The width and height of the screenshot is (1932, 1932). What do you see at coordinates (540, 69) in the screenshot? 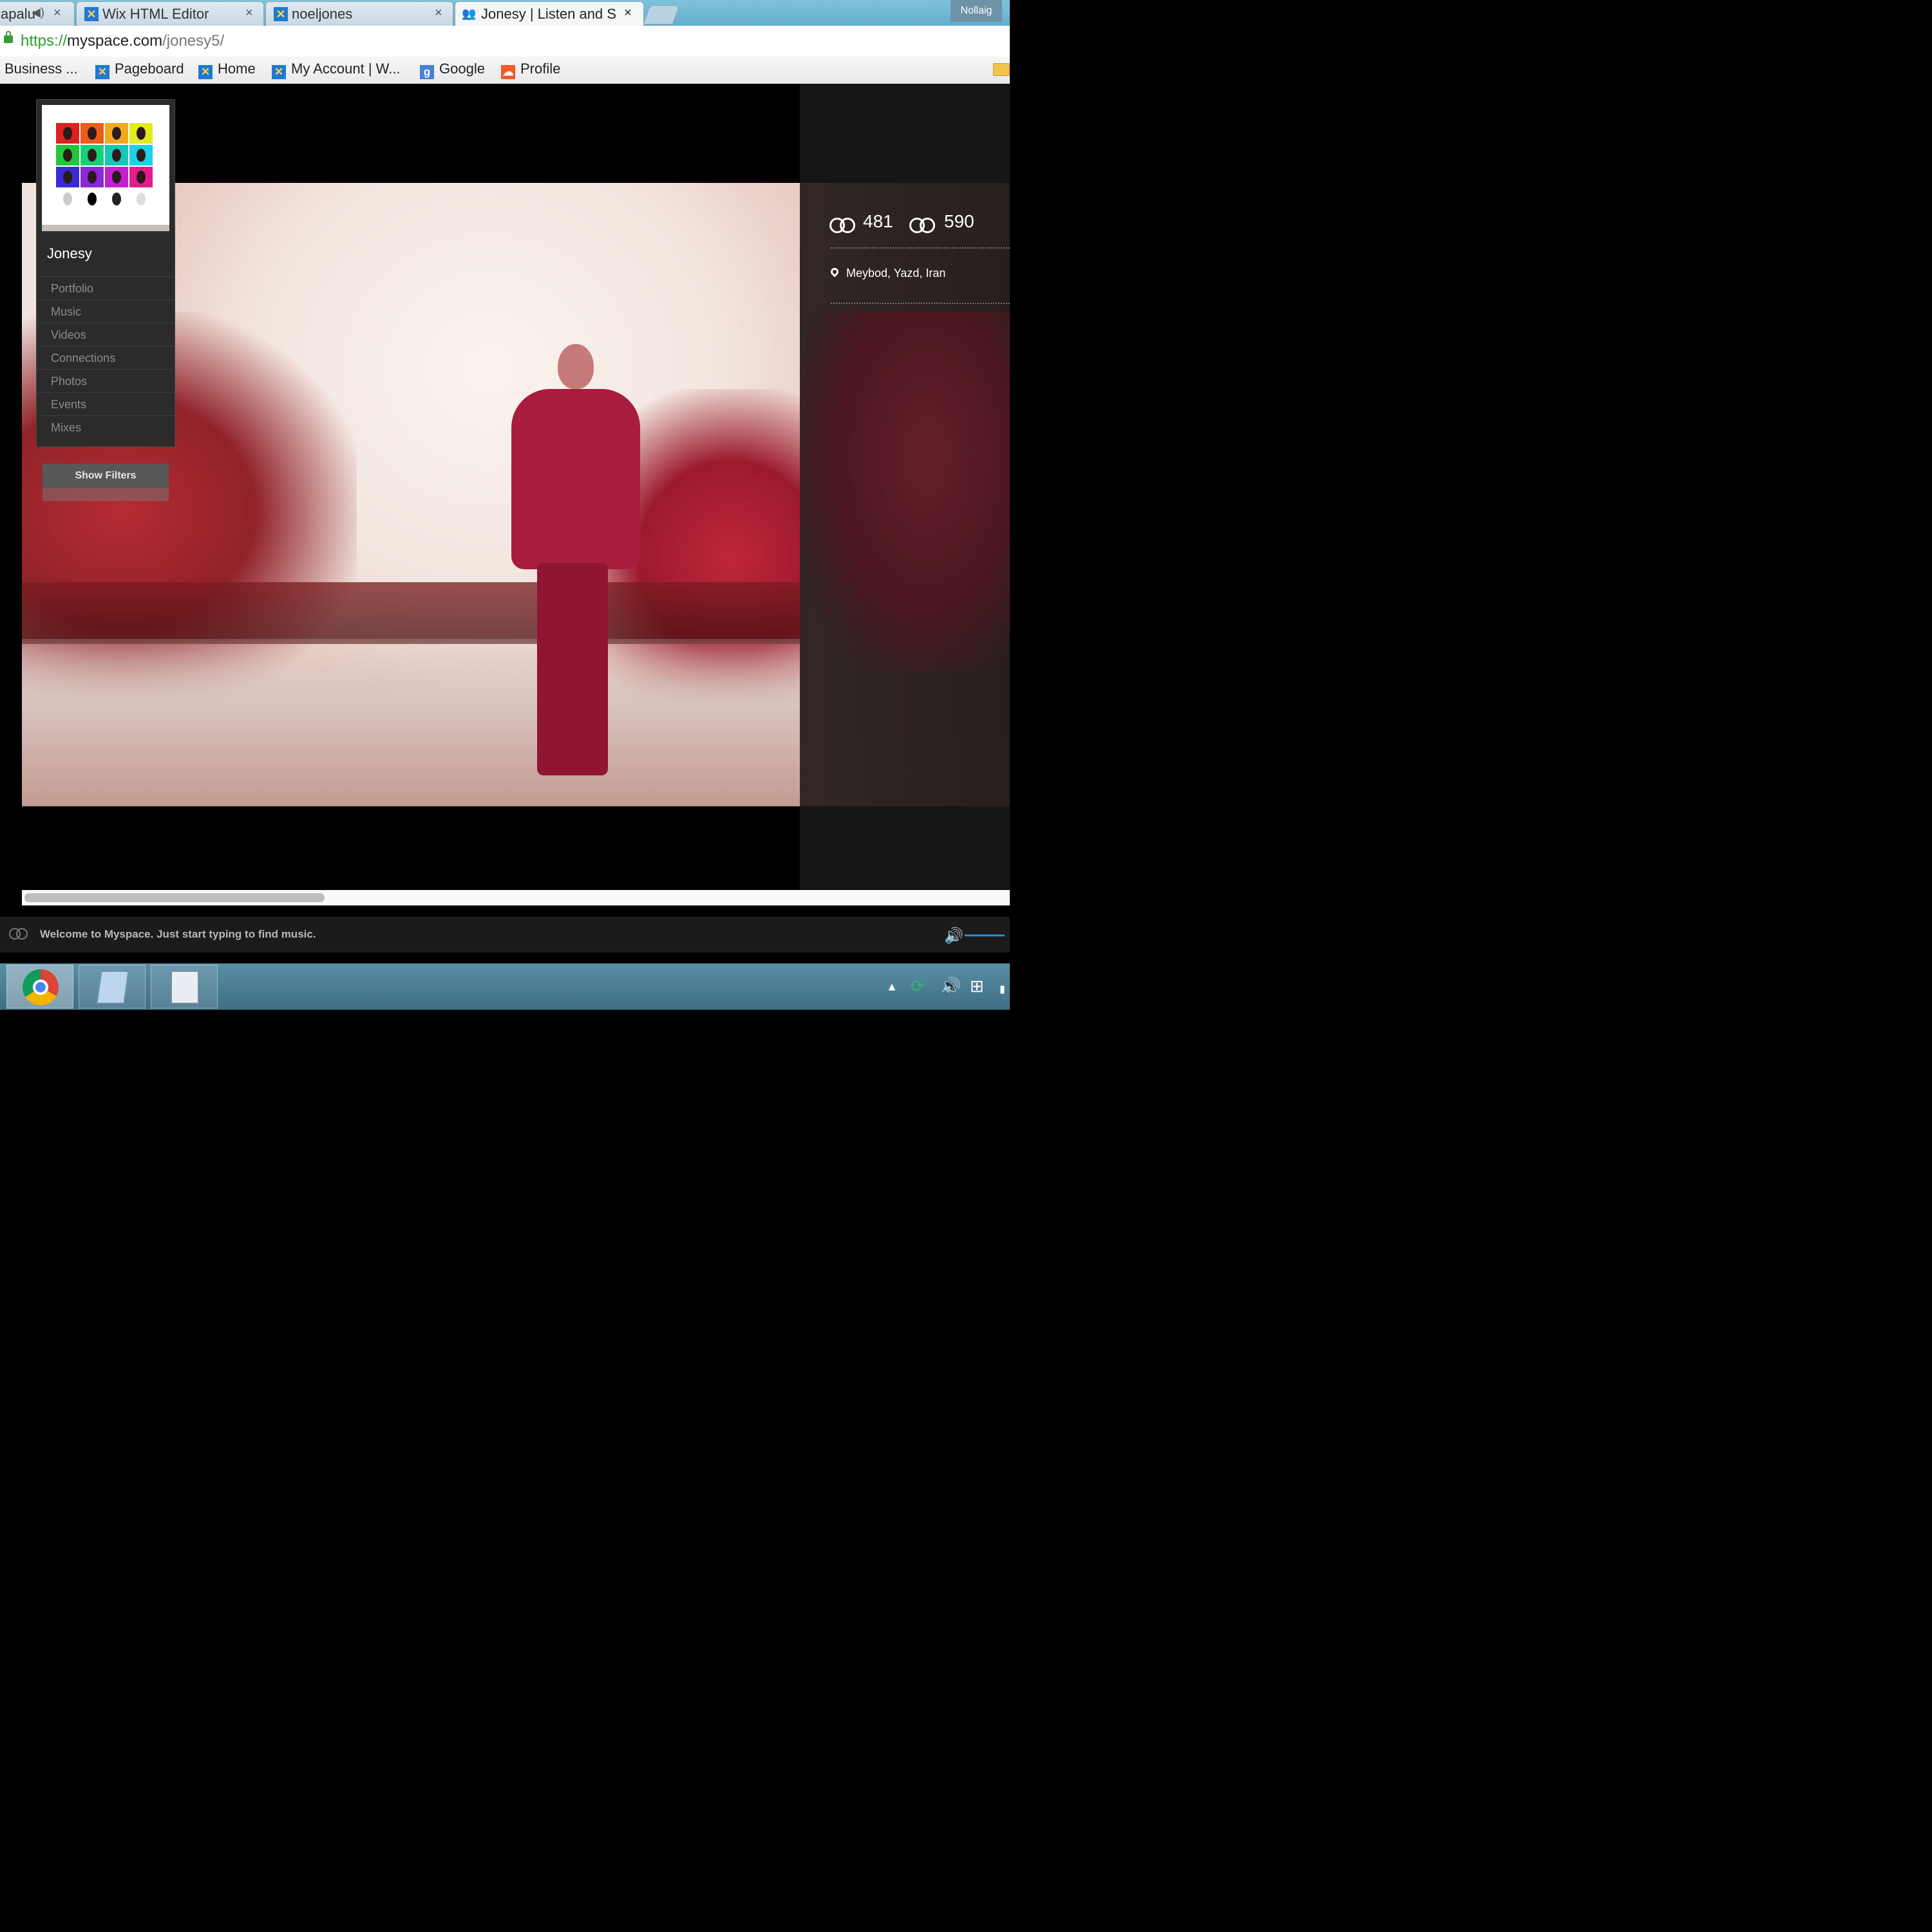
I see `bookmark-label: Profile` at bounding box center [540, 69].